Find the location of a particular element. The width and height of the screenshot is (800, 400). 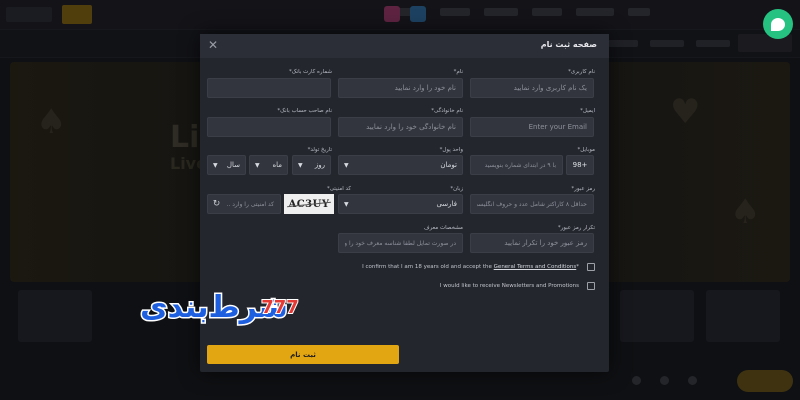

mobile-input is located at coordinates (516, 165).